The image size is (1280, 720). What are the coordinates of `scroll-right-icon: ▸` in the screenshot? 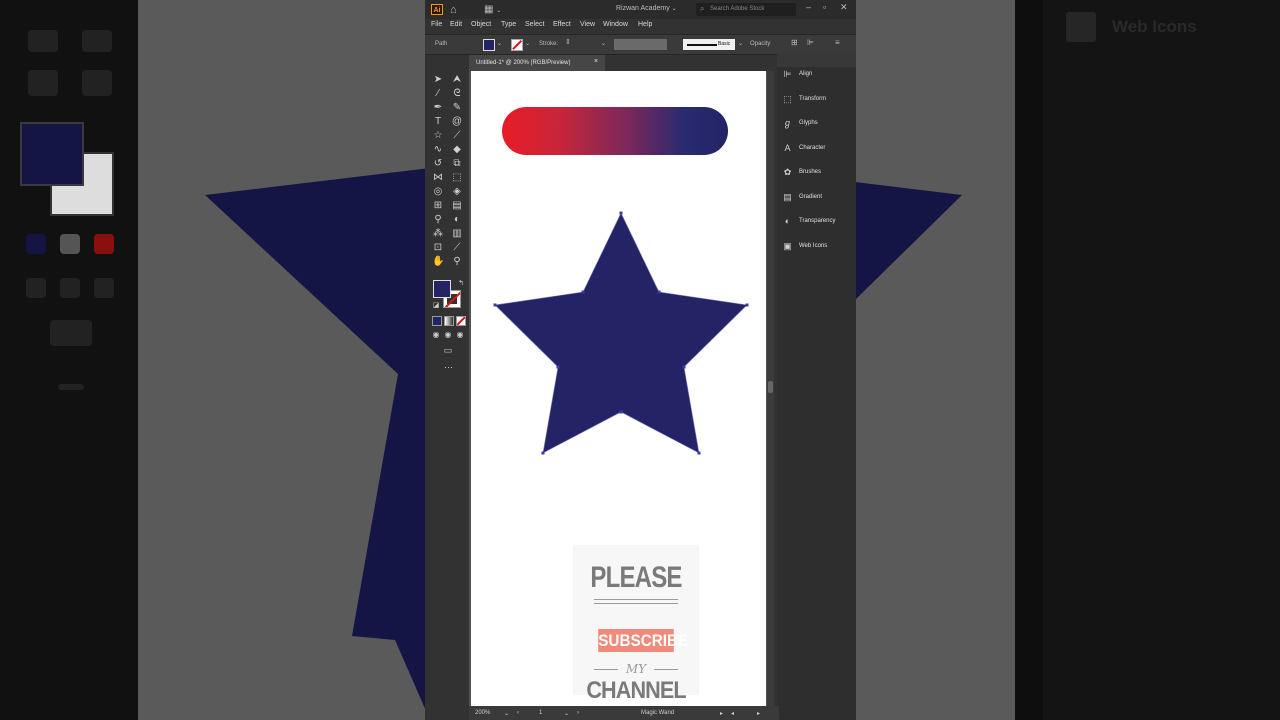 It's located at (758, 713).